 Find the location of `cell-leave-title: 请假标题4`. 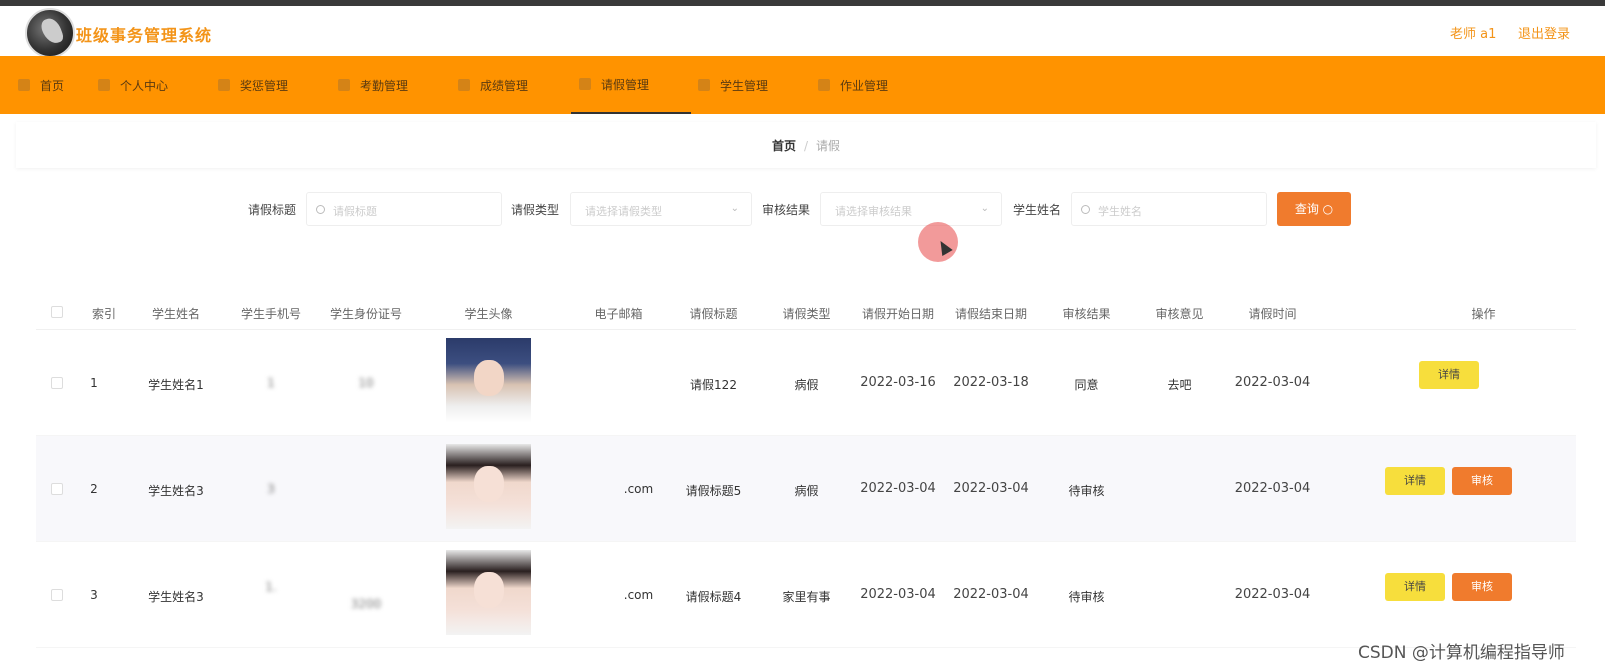

cell-leave-title: 请假标题4 is located at coordinates (713, 597).